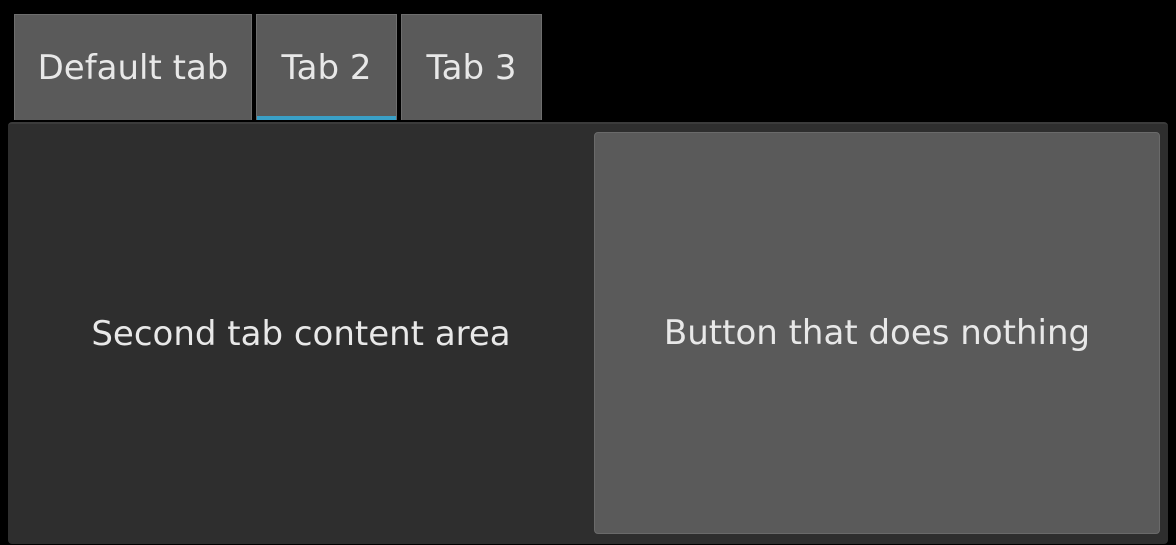 The height and width of the screenshot is (545, 1176). Describe the element at coordinates (301, 334) in the screenshot. I see `content-text: Second tab content area` at that location.